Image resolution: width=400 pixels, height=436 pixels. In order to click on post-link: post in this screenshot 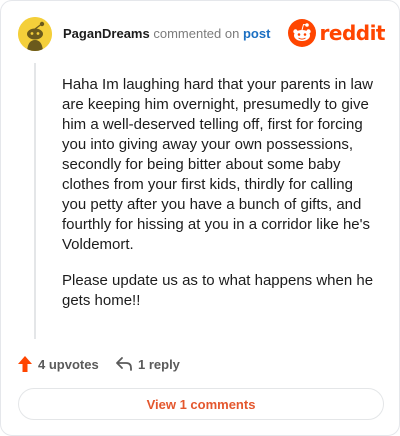, I will do `click(256, 33)`.